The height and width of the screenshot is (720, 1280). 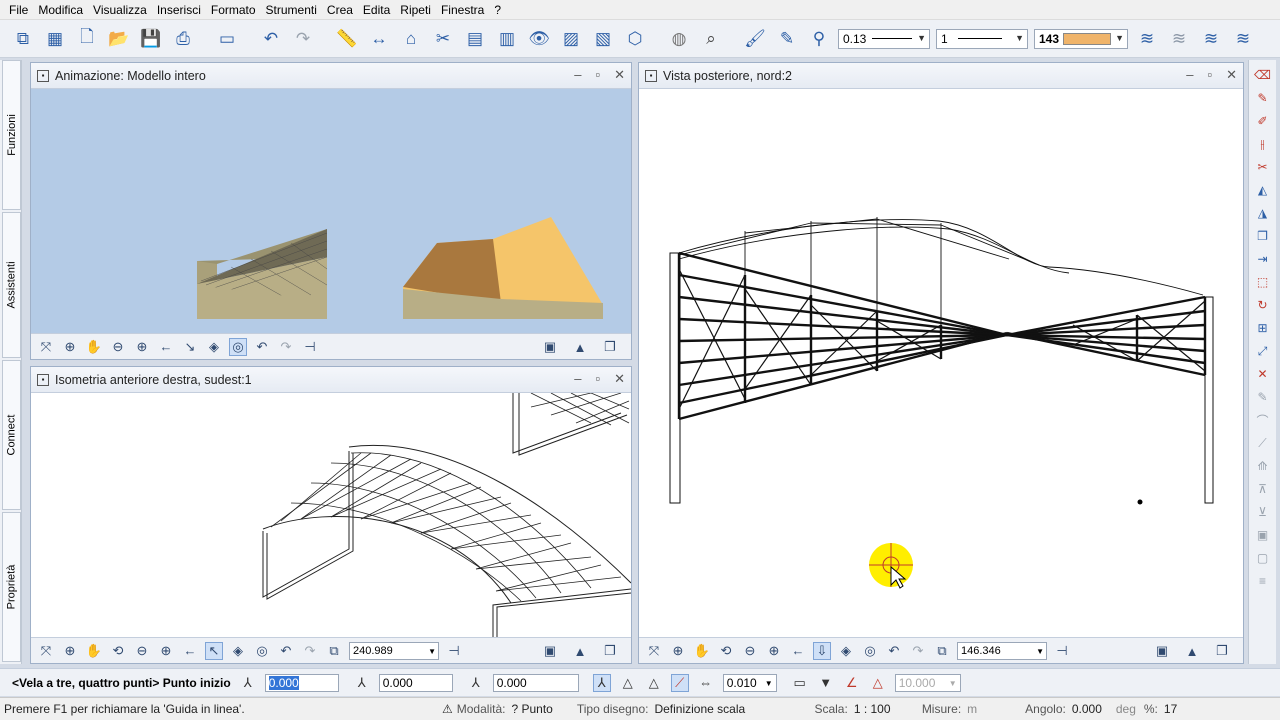 I want to click on group-icon: ▣, so click(x=1263, y=535).